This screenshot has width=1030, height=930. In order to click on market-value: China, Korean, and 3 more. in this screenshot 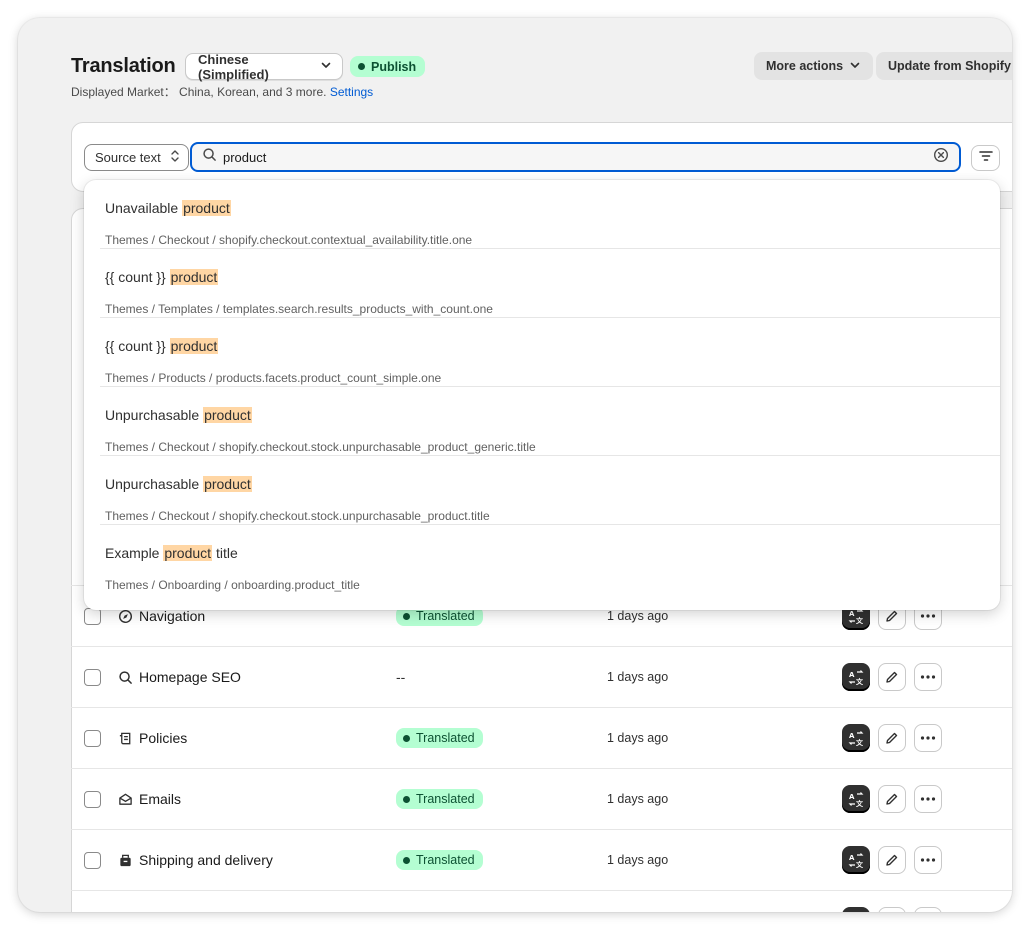, I will do `click(253, 92)`.